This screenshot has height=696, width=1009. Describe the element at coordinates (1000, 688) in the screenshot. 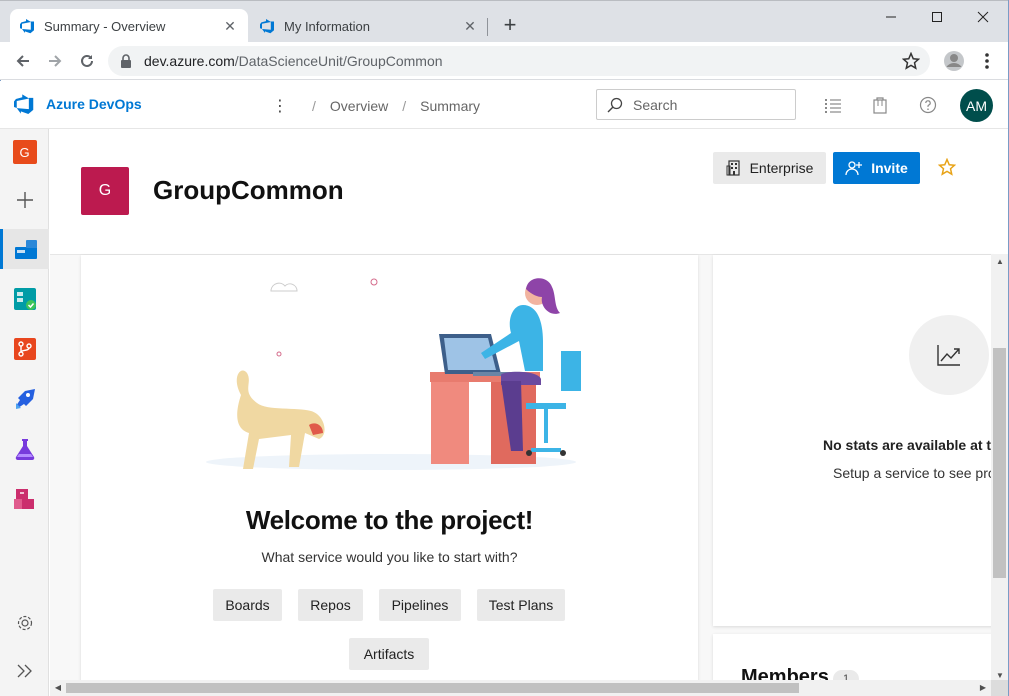

I see `scrollbar-corner` at that location.